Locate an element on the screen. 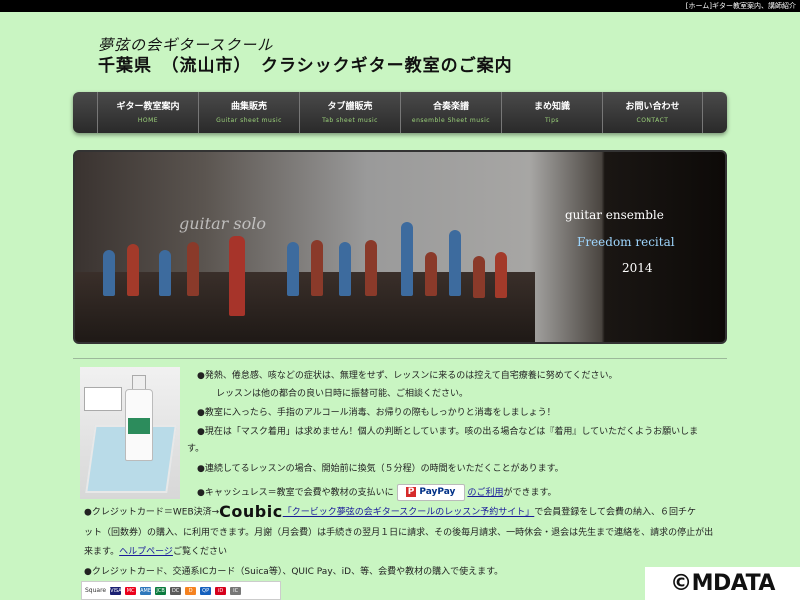 The width and height of the screenshot is (800, 600). sign-shape is located at coordinates (103, 399).